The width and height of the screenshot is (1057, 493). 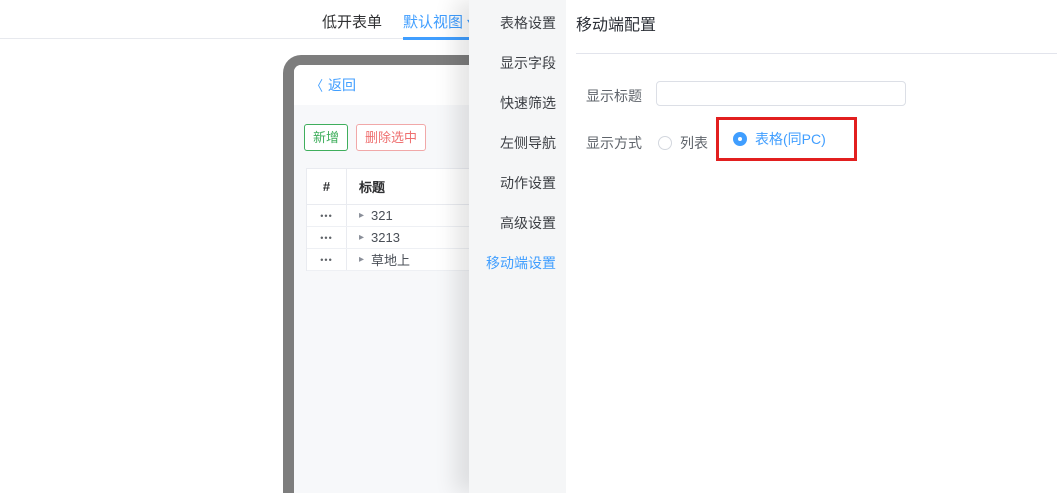 What do you see at coordinates (517, 23) in the screenshot?
I see `menu-item-table-settings: 表格设置` at bounding box center [517, 23].